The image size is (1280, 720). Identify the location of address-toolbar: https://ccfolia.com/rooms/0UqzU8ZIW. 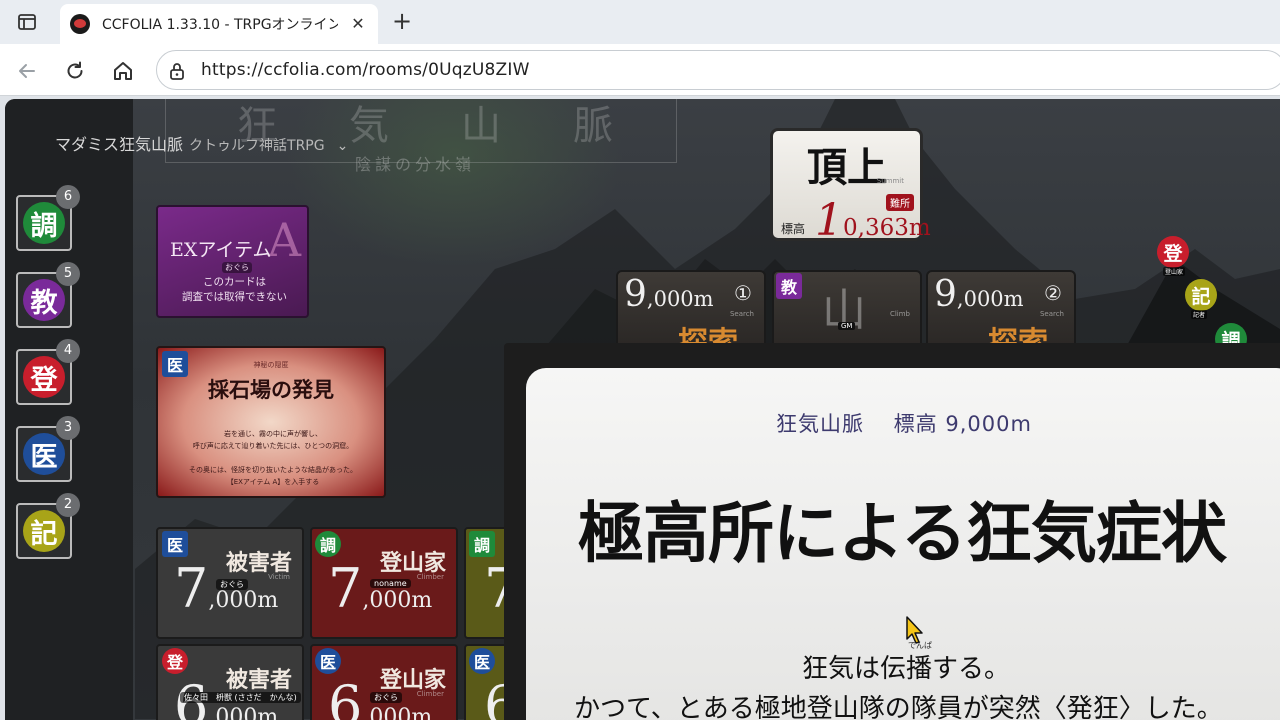
(640, 70).